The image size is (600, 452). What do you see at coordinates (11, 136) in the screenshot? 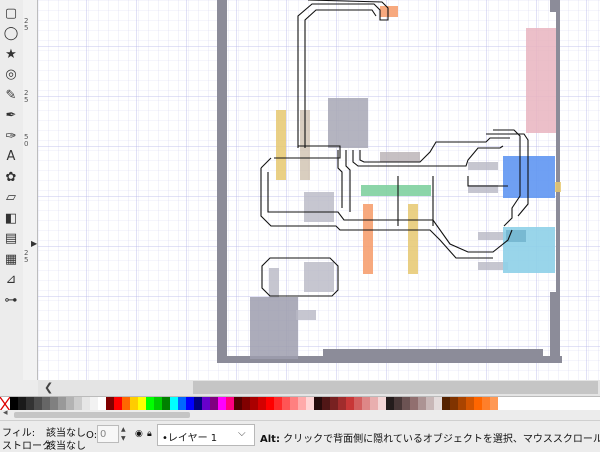
I see `calligraphy-tool-icon: ✑` at bounding box center [11, 136].